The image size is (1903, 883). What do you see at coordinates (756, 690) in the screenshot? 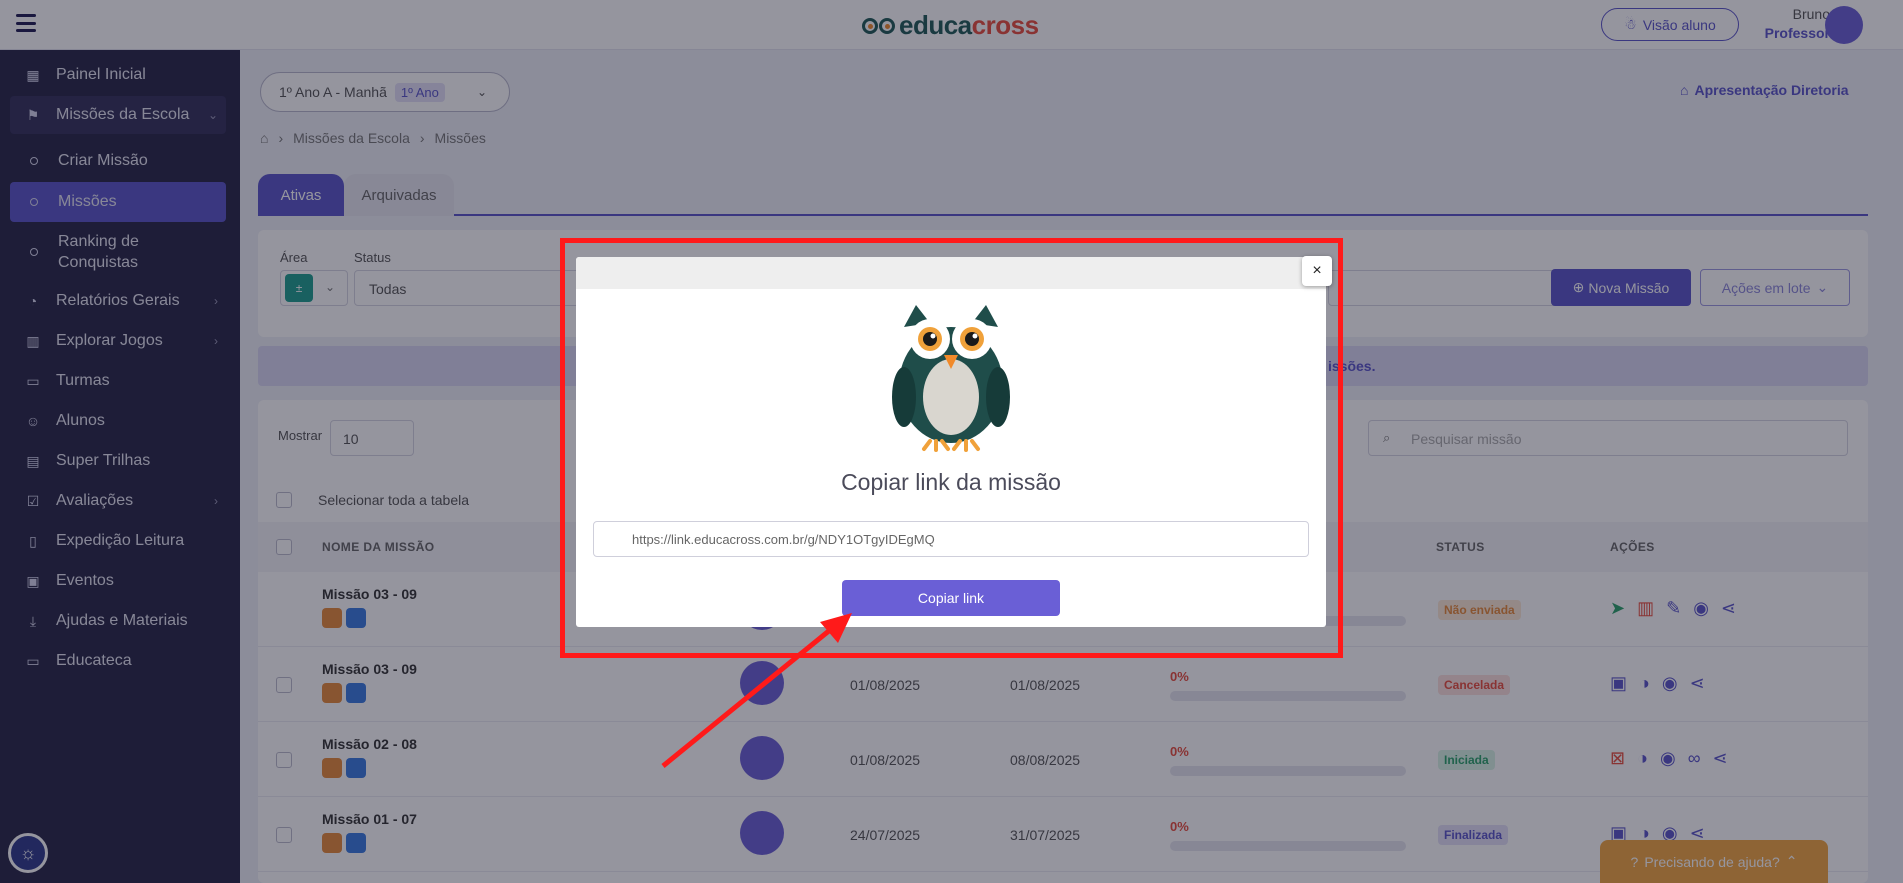
I see `annotation-arrow-icon` at bounding box center [756, 690].